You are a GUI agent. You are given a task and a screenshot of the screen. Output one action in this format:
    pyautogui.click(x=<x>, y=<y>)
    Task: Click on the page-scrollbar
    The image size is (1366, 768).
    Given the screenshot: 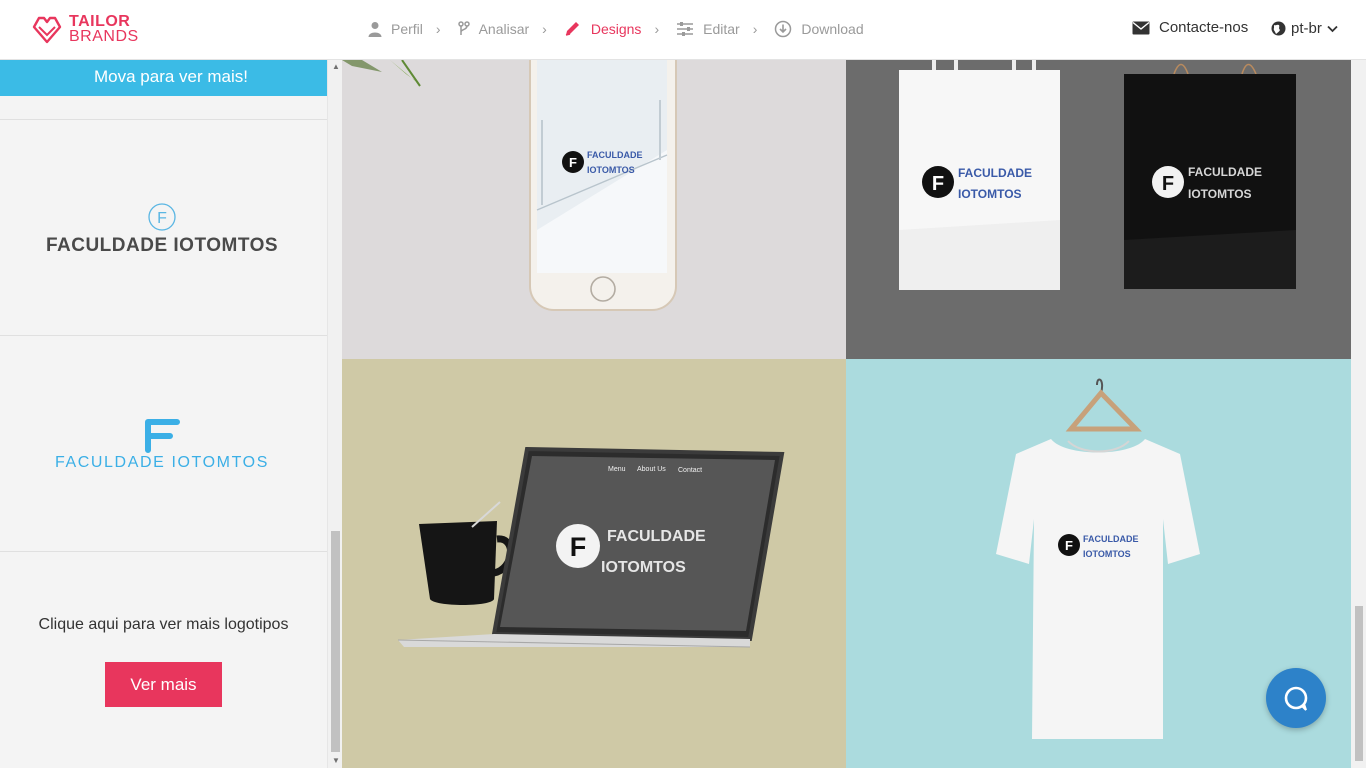 What is the action you would take?
    pyautogui.click(x=1358, y=414)
    